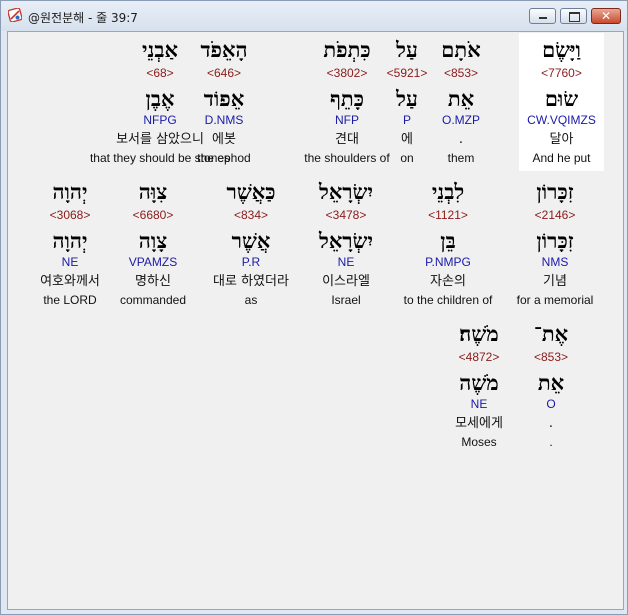  Describe the element at coordinates (251, 240) in the screenshot. I see `hebrew-lemma: אֲשֶׁר` at that location.